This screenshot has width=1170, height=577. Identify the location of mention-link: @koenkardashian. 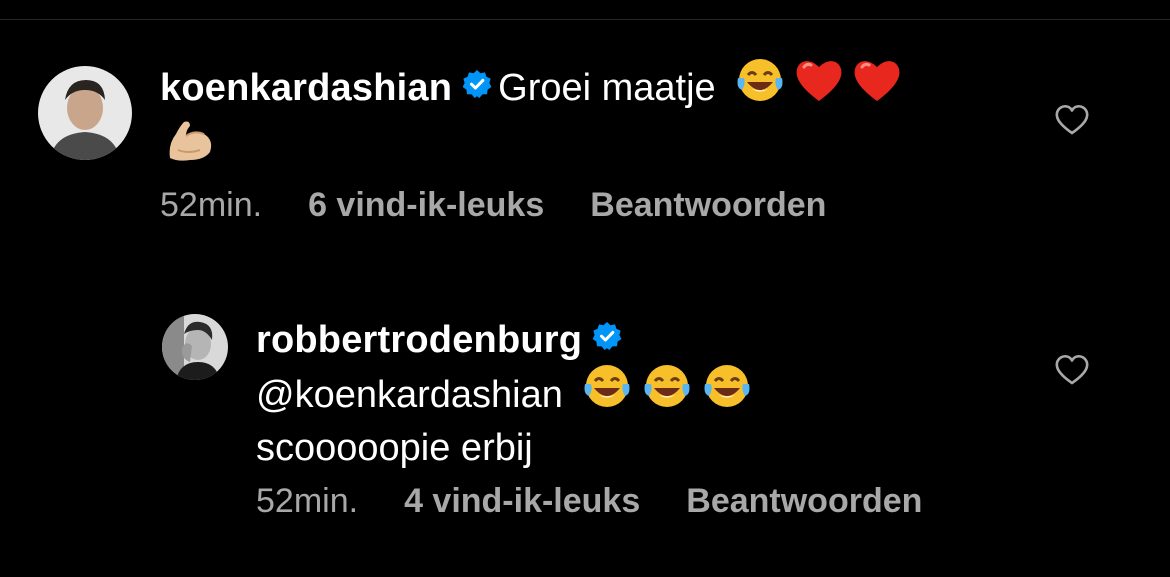
(409, 395).